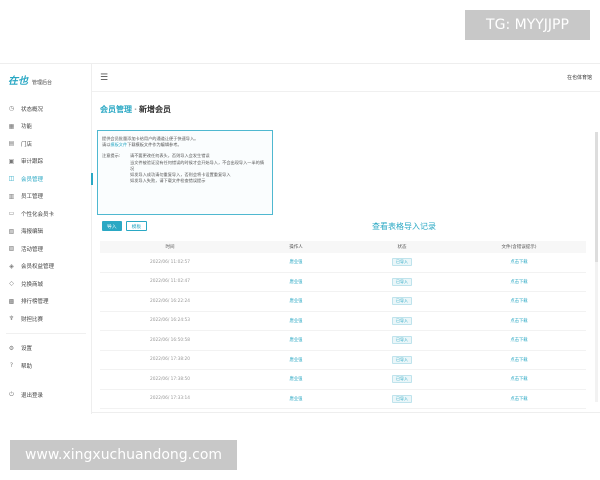 Image resolution: width=600 pixels, height=480 pixels. I want to click on header-time: 时间, so click(170, 247).